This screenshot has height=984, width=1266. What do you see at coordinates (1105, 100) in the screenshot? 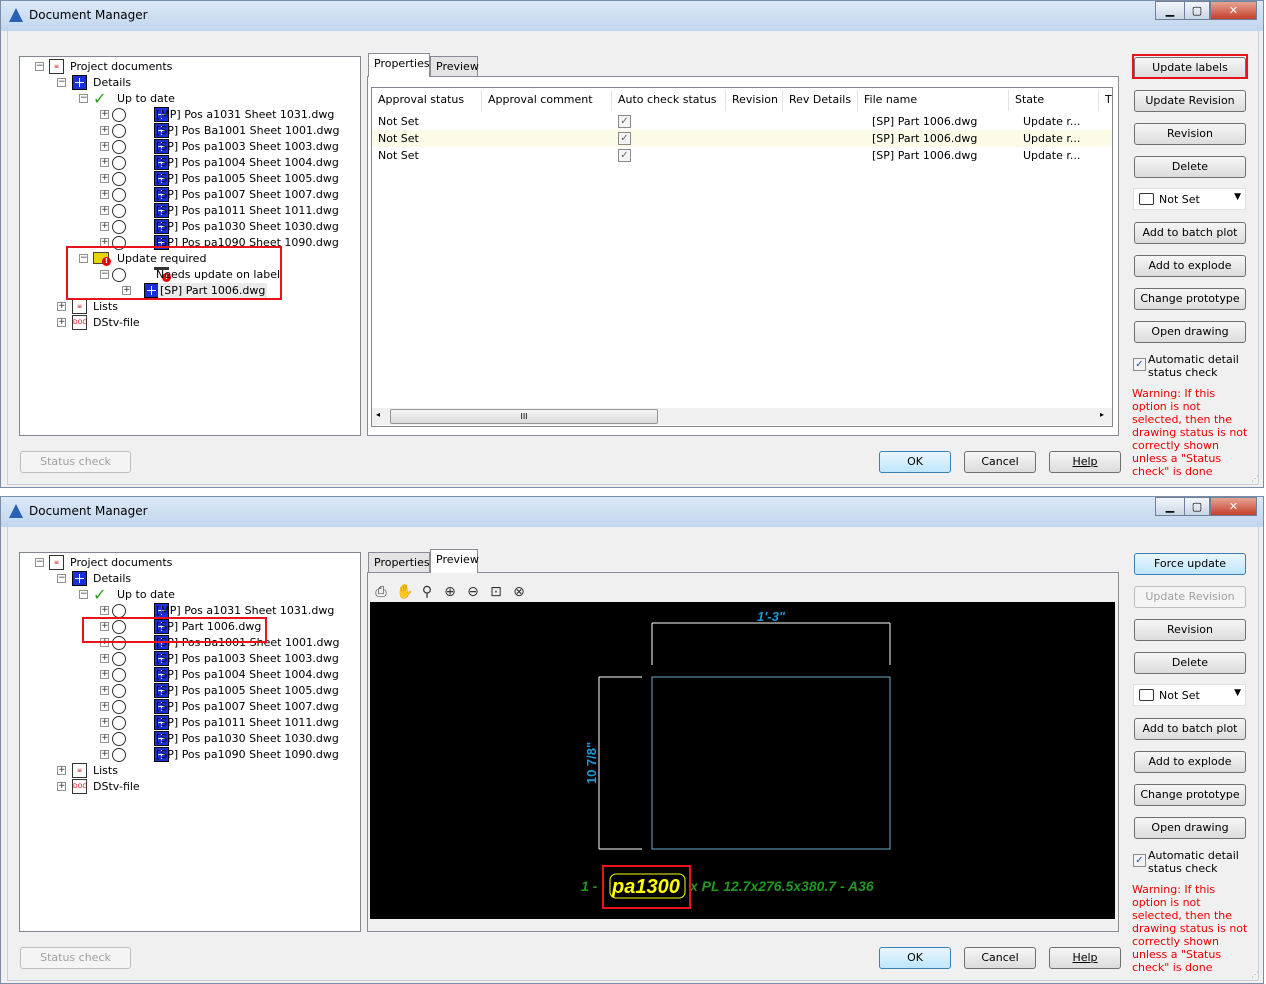
I see `column-header: T` at bounding box center [1105, 100].